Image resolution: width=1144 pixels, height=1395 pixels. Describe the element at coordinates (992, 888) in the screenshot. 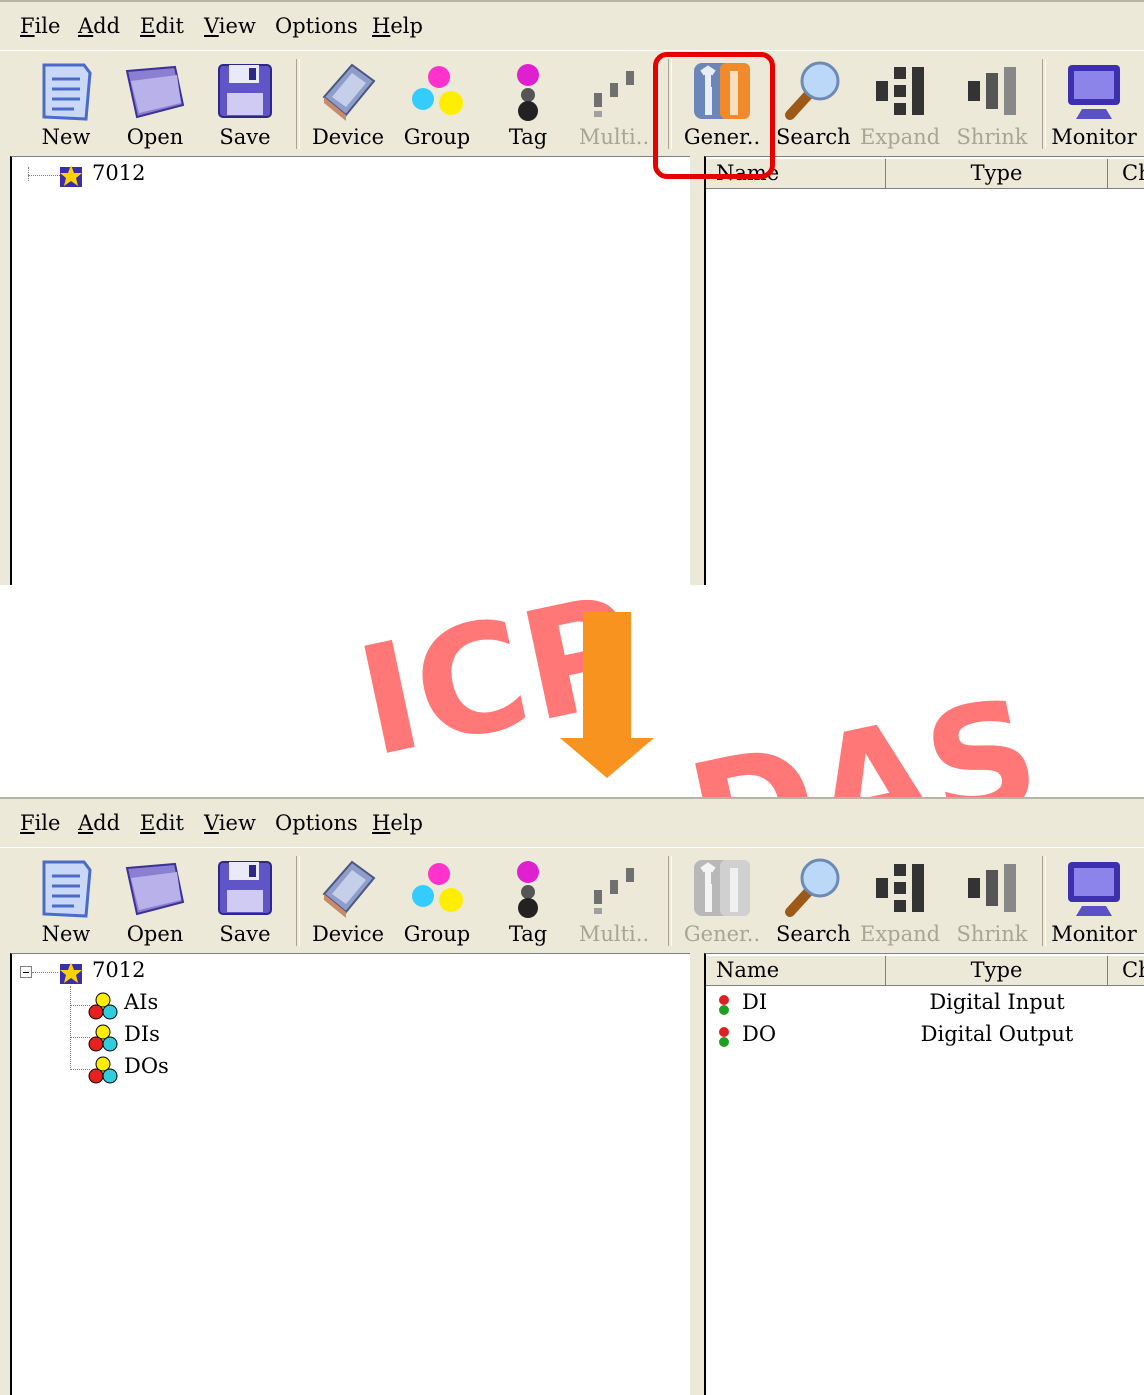

I see `shrink-tree-icon` at that location.